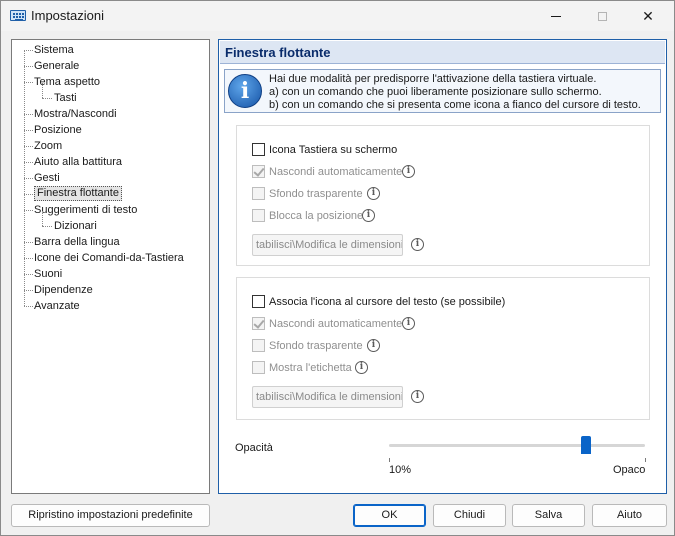 This screenshot has height=536, width=675. Describe the element at coordinates (586, 445) in the screenshot. I see `opacity-slider-thumb` at that location.